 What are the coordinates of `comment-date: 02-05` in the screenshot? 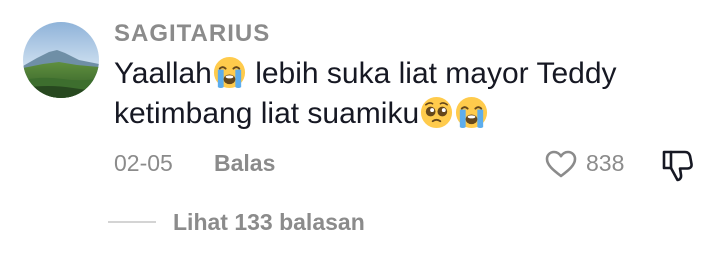 It's located at (143, 163).